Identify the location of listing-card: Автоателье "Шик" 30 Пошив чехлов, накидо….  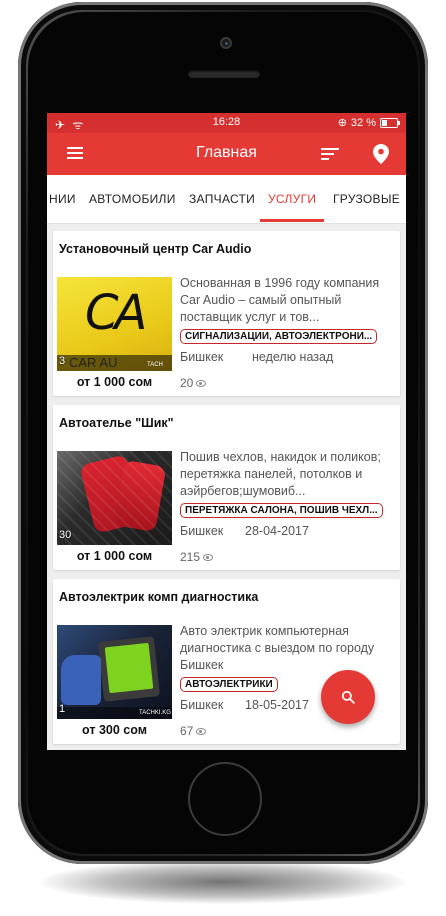
(226, 487).